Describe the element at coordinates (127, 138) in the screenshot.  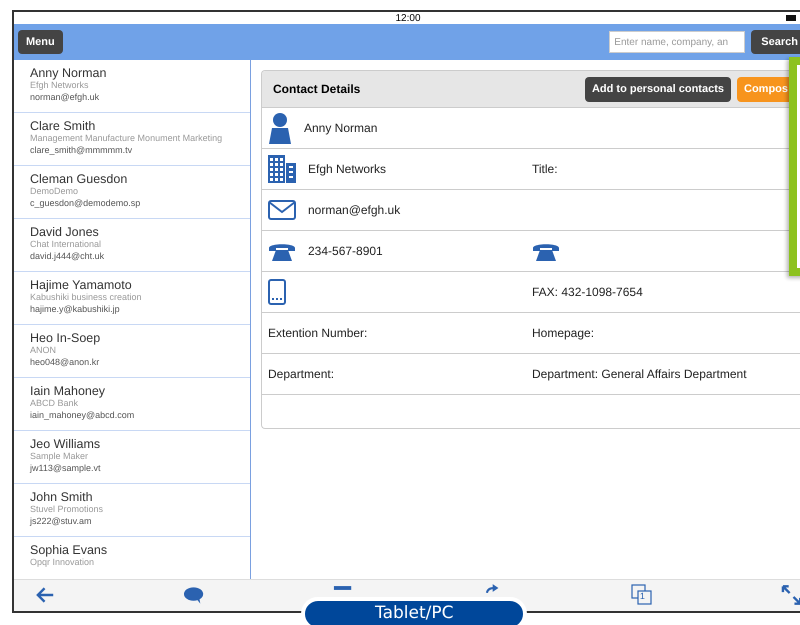
I see `contact-company: Management Manufacture Monument Marketing` at that location.